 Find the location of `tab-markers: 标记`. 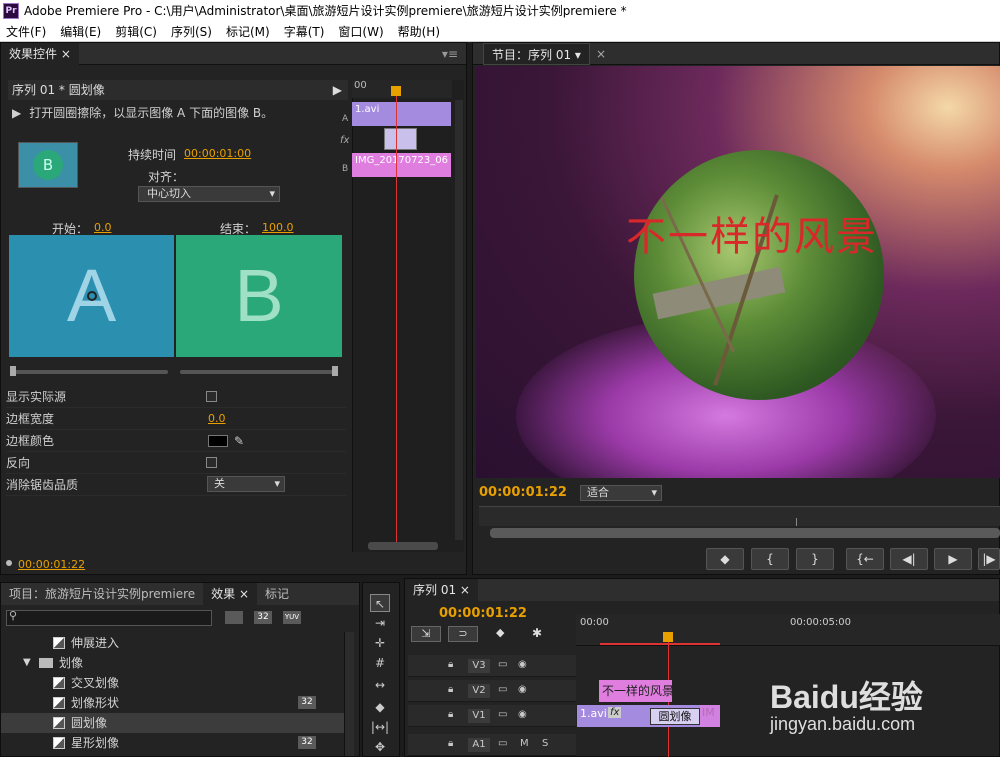

tab-markers: 标记 is located at coordinates (277, 594).